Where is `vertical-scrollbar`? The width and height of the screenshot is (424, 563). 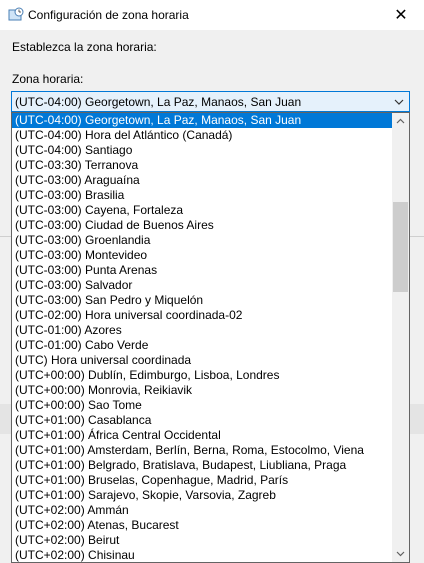
vertical-scrollbar is located at coordinates (400, 337).